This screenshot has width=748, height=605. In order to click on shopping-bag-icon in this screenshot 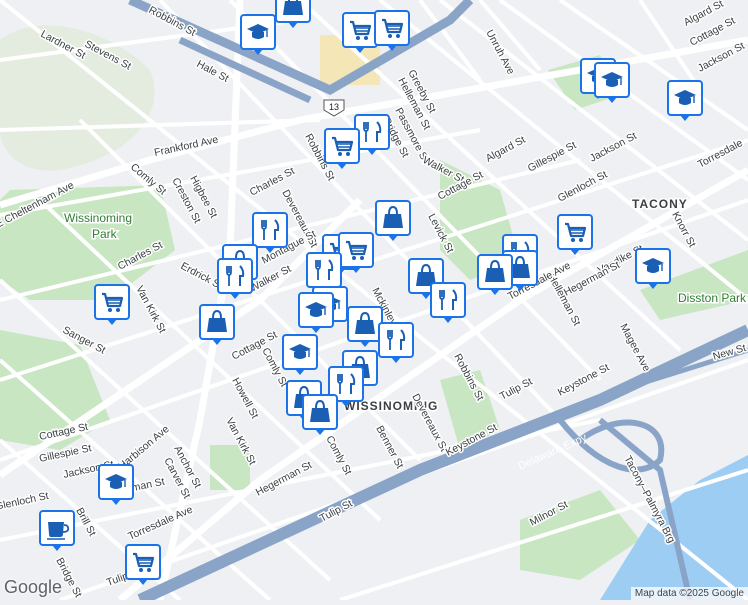, I will do `click(293, 7)`.